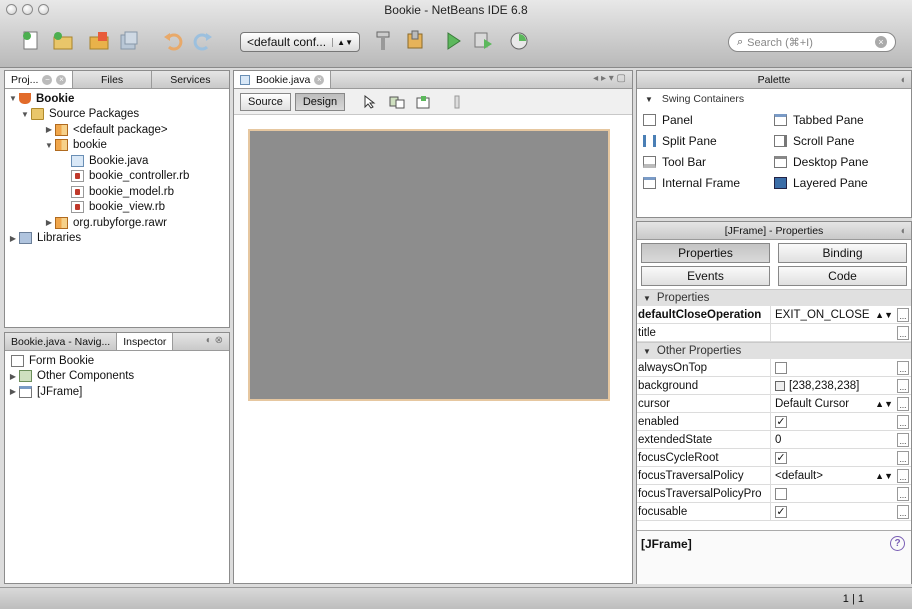 This screenshot has width=912, height=609. I want to click on align-icon, so click(457, 102).